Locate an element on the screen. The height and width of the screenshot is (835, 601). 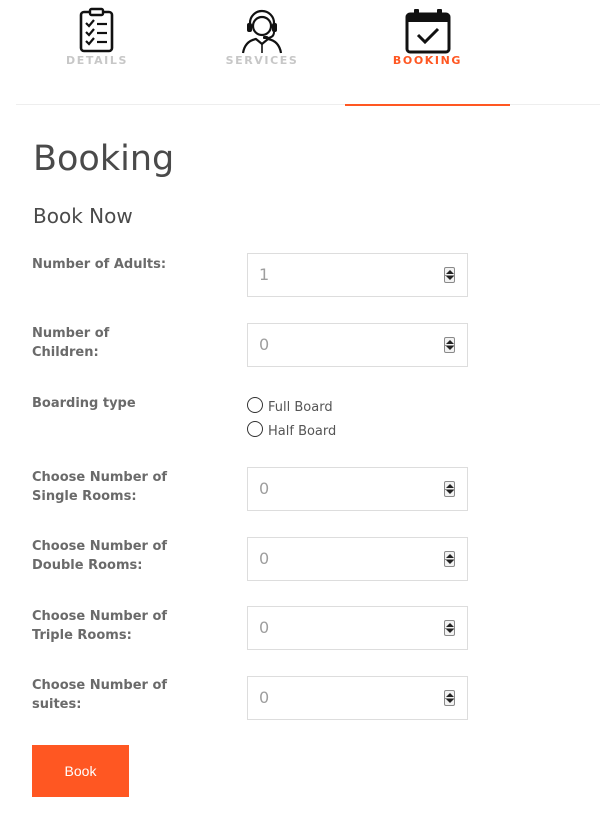
single-rooms-input: 0 is located at coordinates (357, 489).